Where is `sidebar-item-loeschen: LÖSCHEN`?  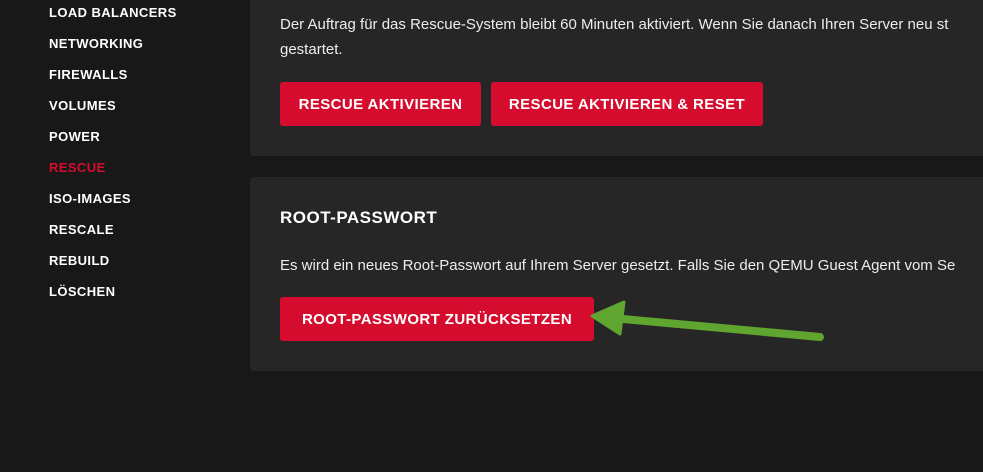 sidebar-item-loeschen: LÖSCHEN is located at coordinates (82, 292).